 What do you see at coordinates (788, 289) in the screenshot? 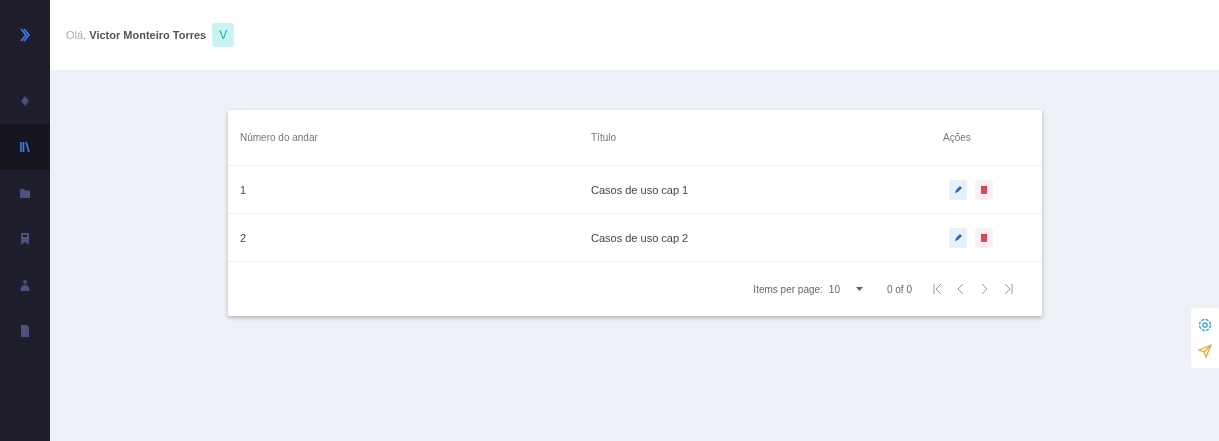
I see `items-per-page-label: Items per page:` at bounding box center [788, 289].